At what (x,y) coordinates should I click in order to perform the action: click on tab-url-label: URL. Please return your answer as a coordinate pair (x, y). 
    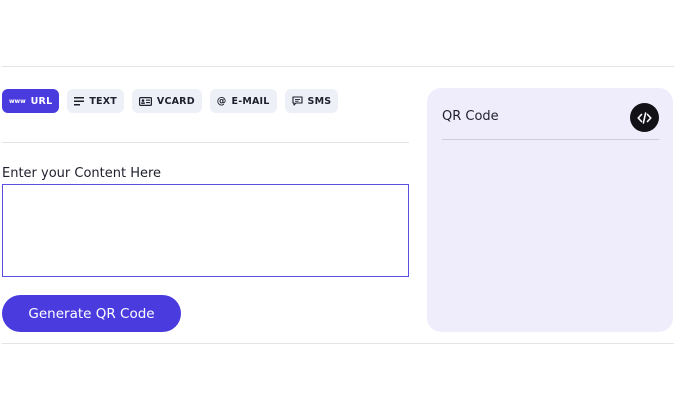
    Looking at the image, I should click on (41, 101).